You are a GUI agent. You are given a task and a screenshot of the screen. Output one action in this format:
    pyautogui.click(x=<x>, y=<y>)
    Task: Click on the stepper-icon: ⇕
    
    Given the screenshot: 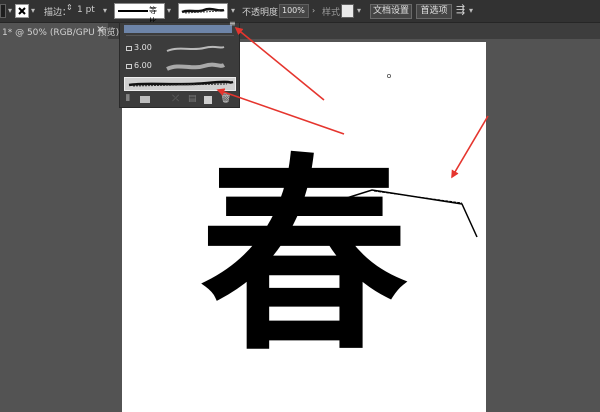 What is the action you would take?
    pyautogui.click(x=69, y=7)
    